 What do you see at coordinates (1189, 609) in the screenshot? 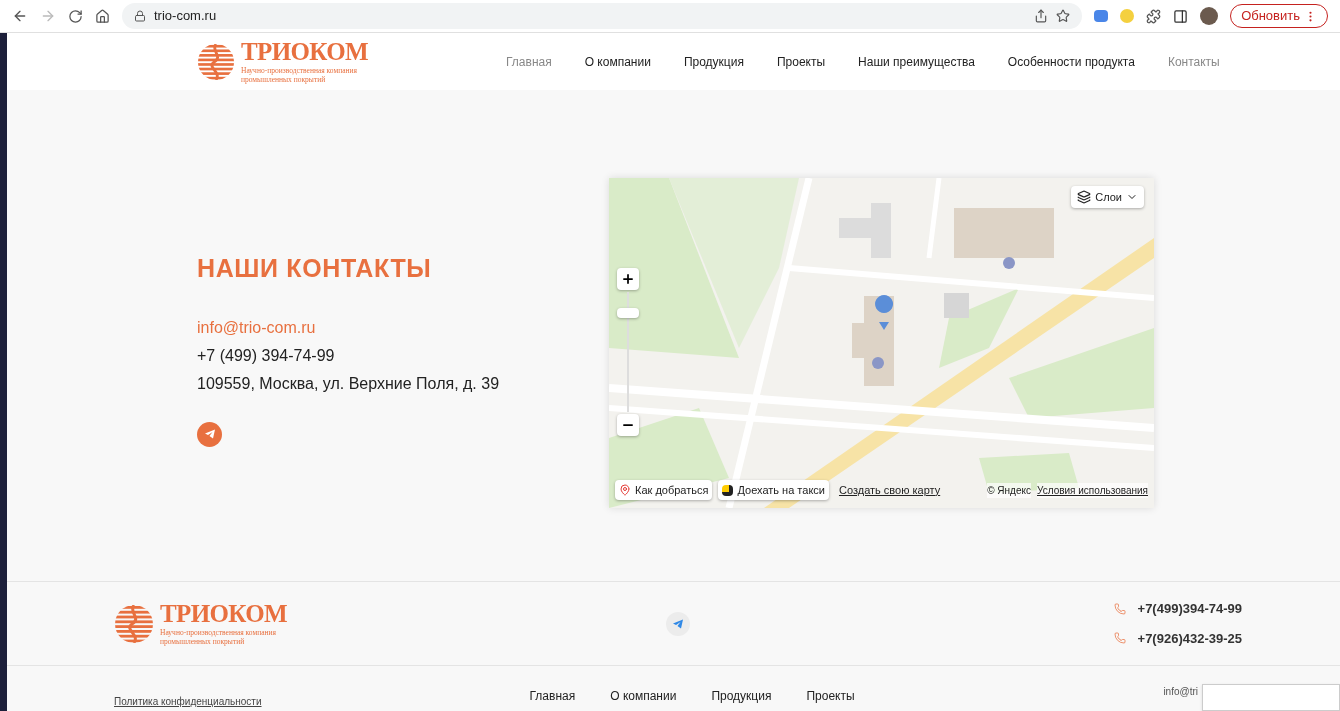
I see `phone-text: +7(499)394-74-99` at bounding box center [1189, 609].